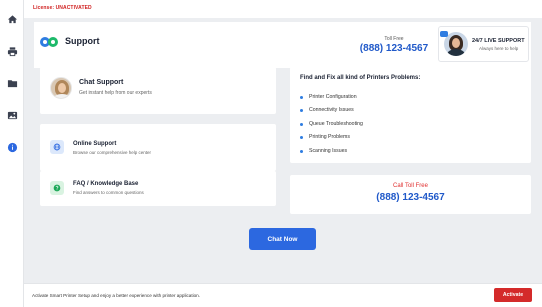 This screenshot has width=542, height=307. Describe the element at coordinates (12, 51) in the screenshot. I see `printer-icon` at that location.